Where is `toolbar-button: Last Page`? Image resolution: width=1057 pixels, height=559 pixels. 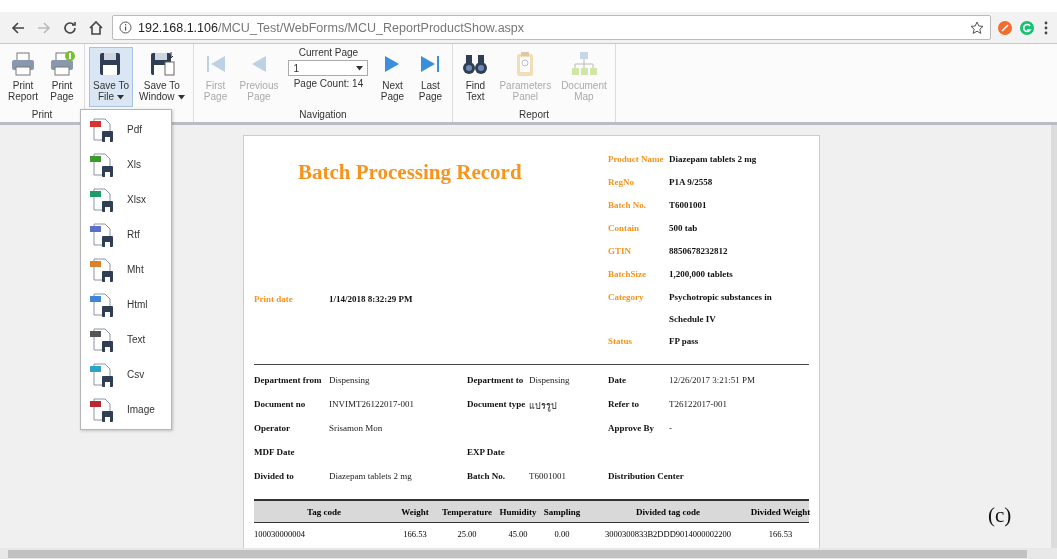
toolbar-button: Last Page is located at coordinates (430, 77).